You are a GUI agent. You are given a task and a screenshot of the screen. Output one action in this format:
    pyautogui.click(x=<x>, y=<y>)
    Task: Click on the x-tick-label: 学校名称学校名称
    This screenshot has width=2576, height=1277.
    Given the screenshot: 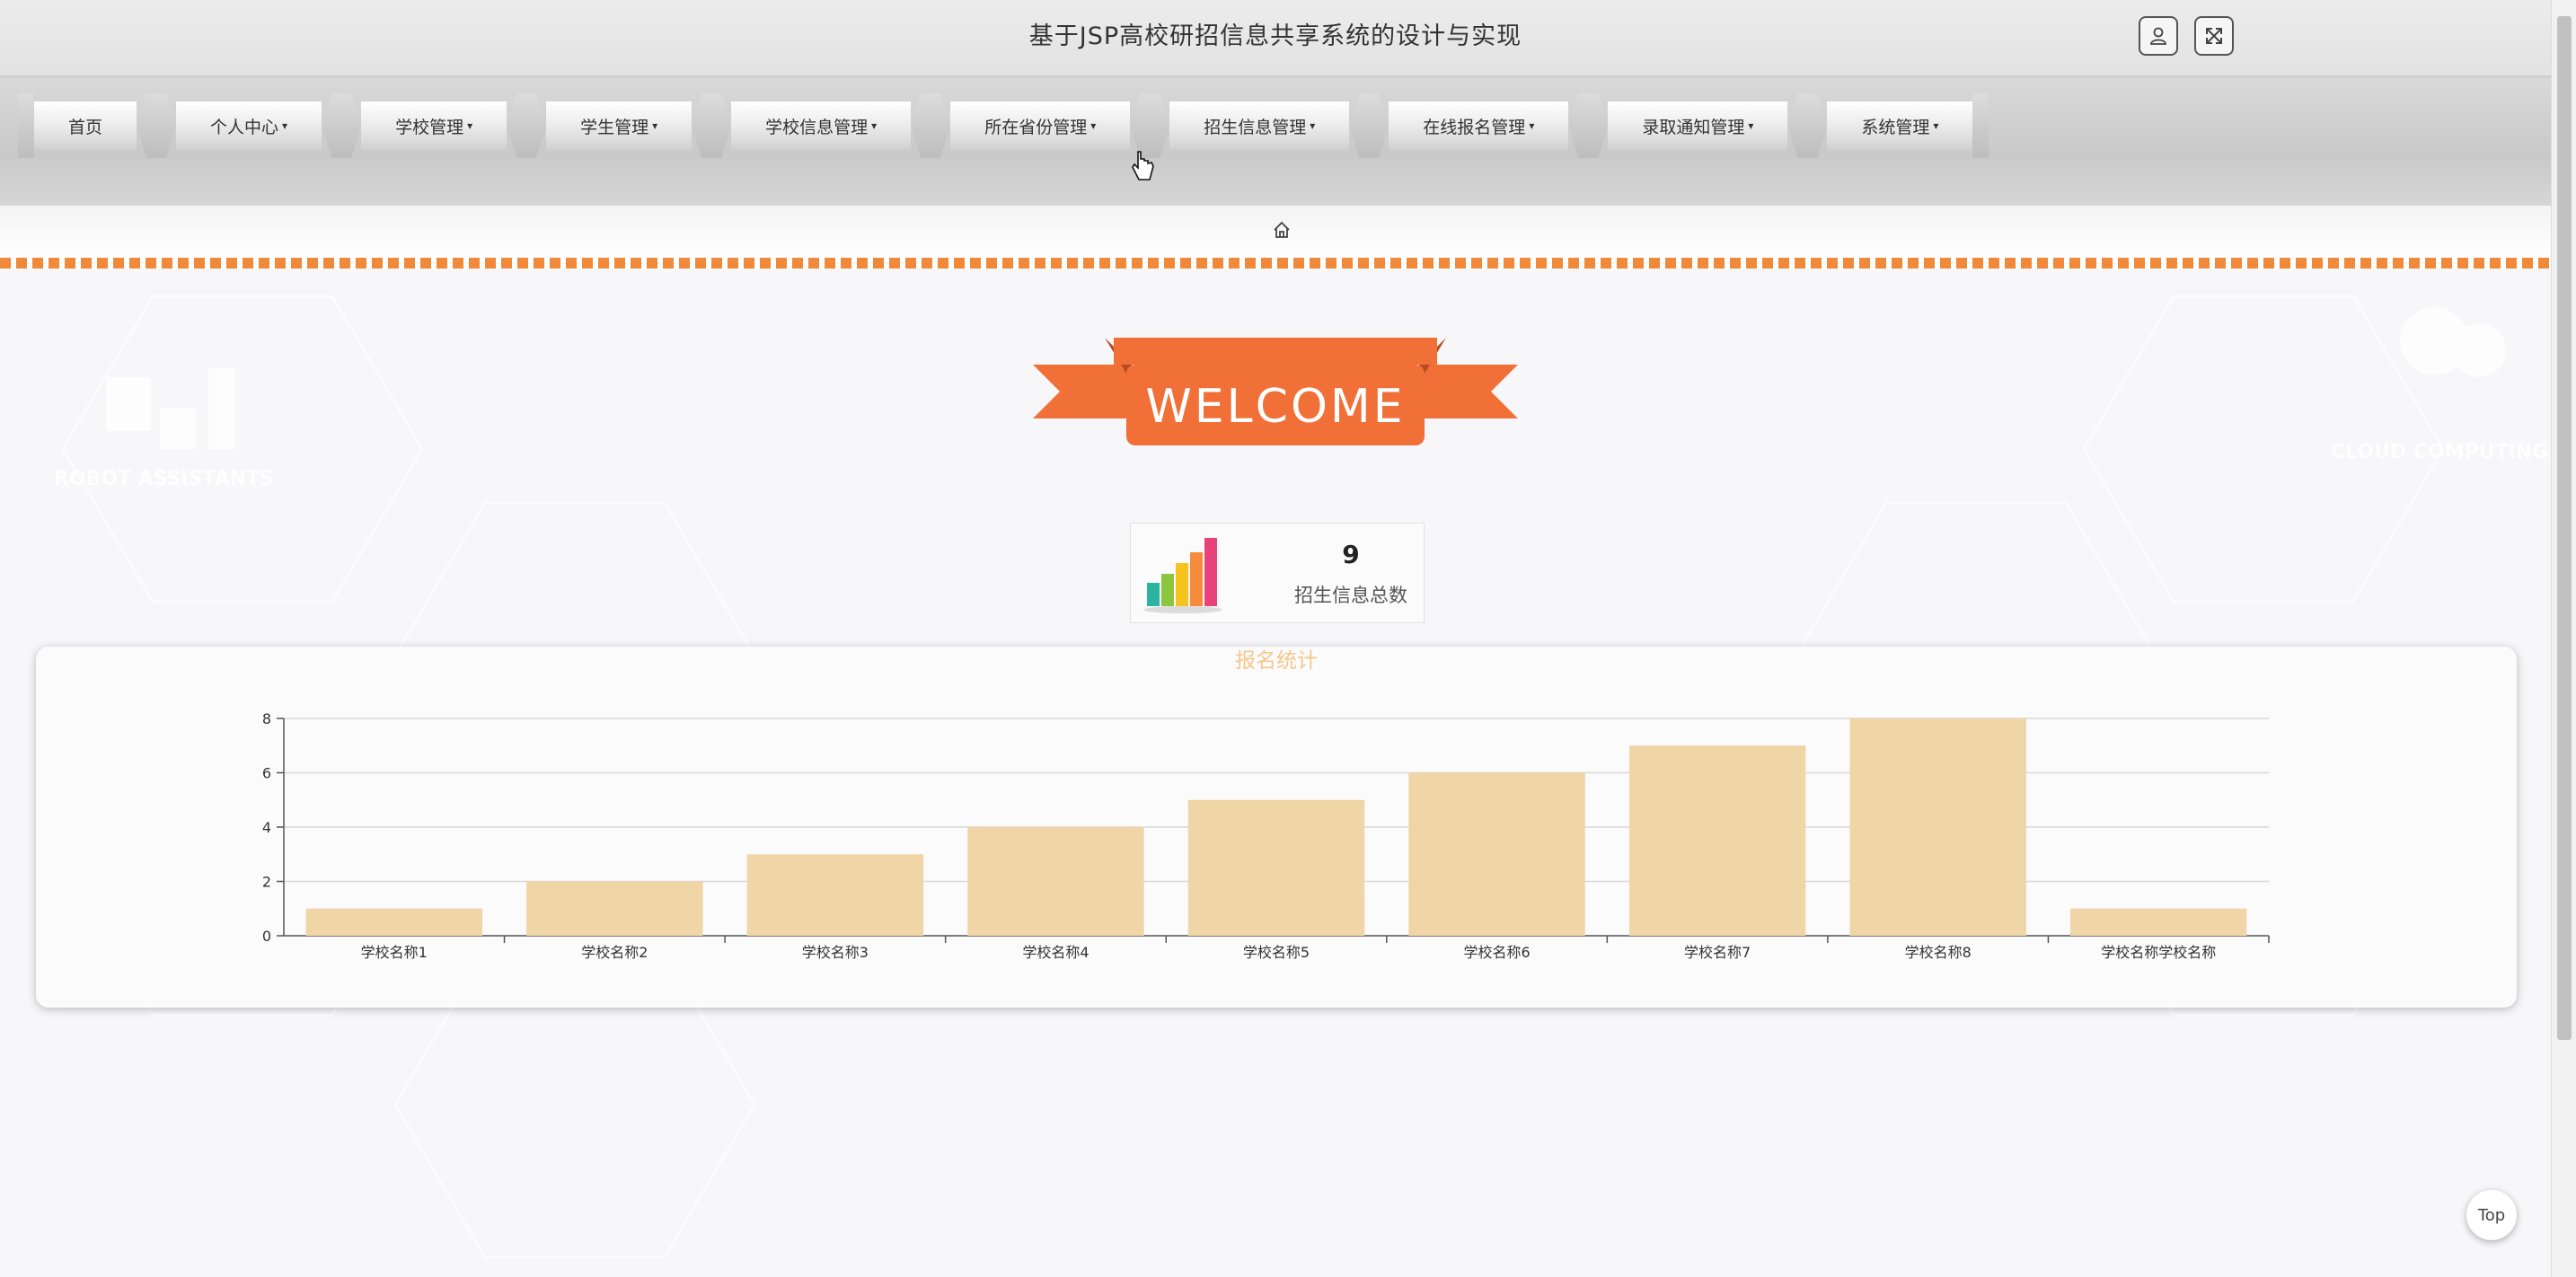 What is the action you would take?
    pyautogui.click(x=2158, y=953)
    